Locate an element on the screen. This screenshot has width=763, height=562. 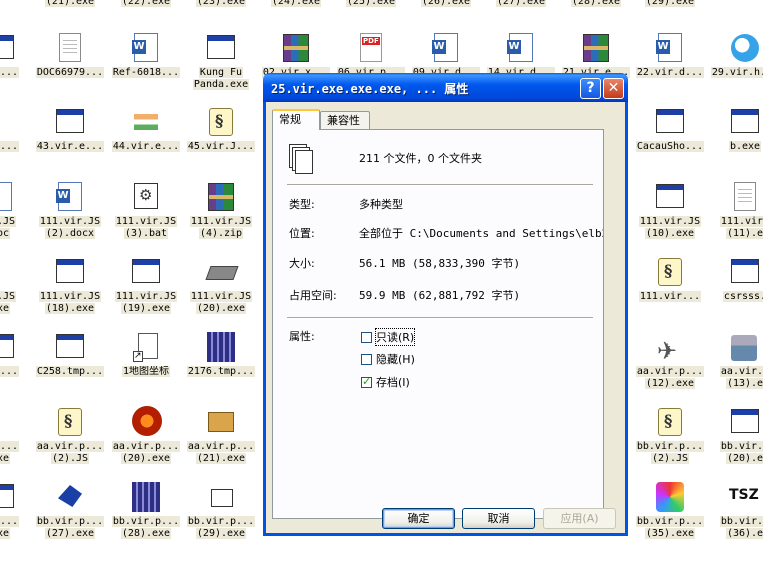
desktop-icon: 111.vir.(11).e is located at coordinates (735, 217).